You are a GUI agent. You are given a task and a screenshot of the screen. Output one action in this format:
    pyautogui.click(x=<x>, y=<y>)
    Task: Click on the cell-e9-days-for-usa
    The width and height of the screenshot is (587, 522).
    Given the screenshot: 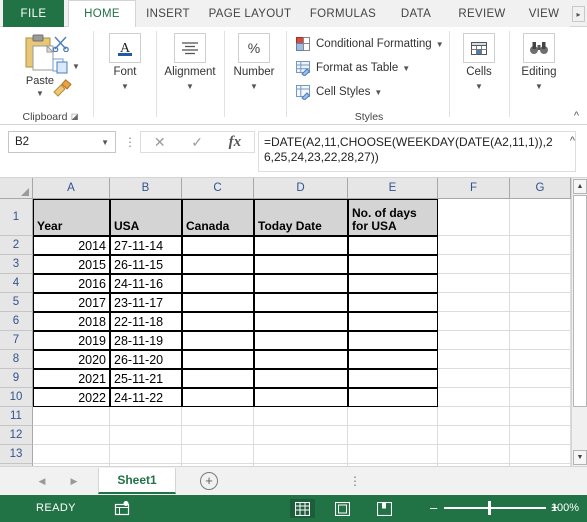 What is the action you would take?
    pyautogui.click(x=393, y=378)
    